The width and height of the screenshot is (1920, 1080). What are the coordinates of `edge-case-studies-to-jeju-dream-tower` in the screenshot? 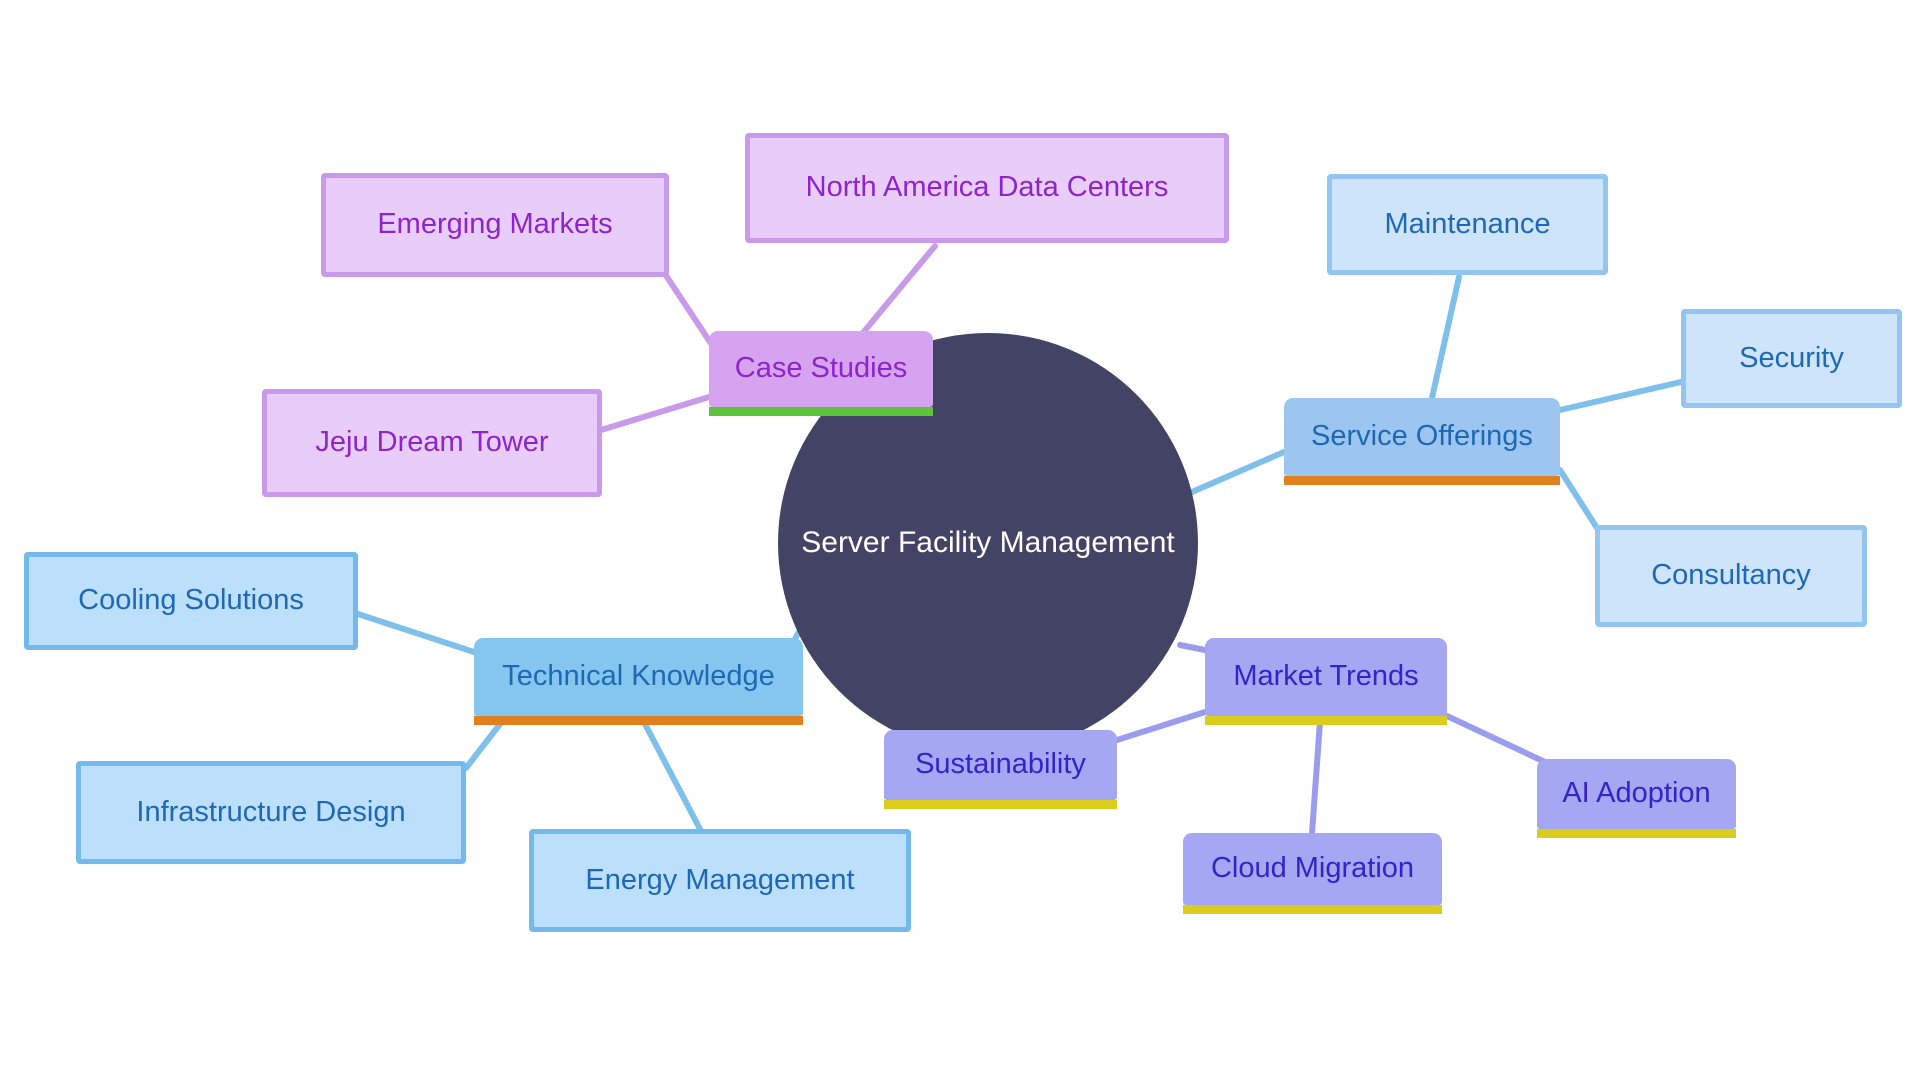 It's located at (655, 413).